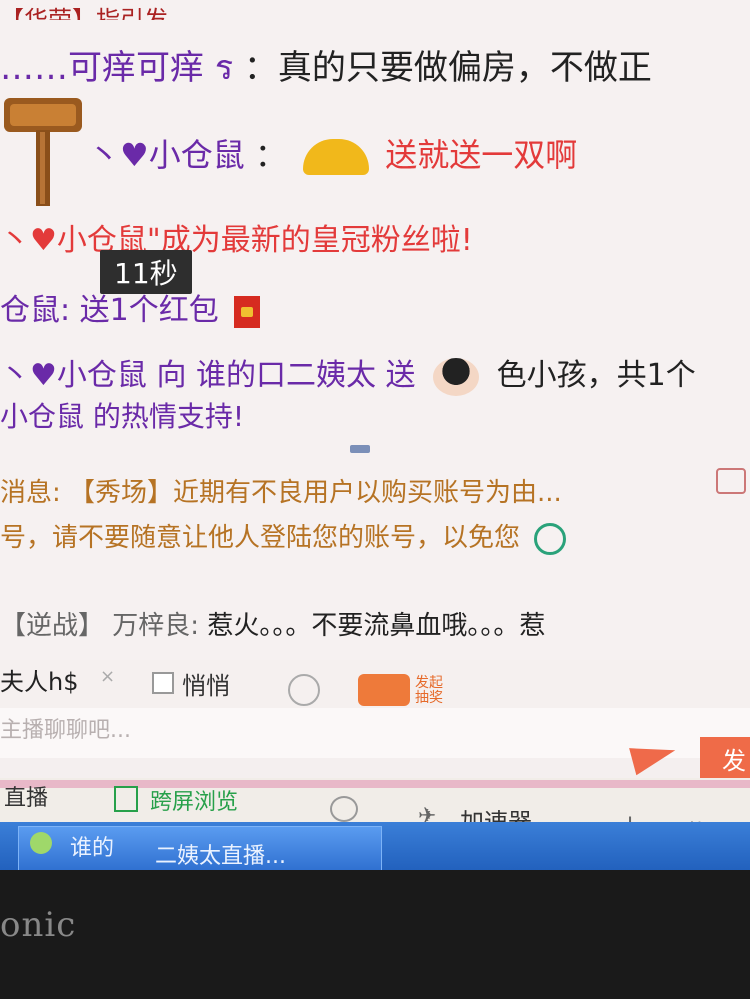 The height and width of the screenshot is (999, 750). I want to click on chat-username: 仓鼠:, so click(35, 310).